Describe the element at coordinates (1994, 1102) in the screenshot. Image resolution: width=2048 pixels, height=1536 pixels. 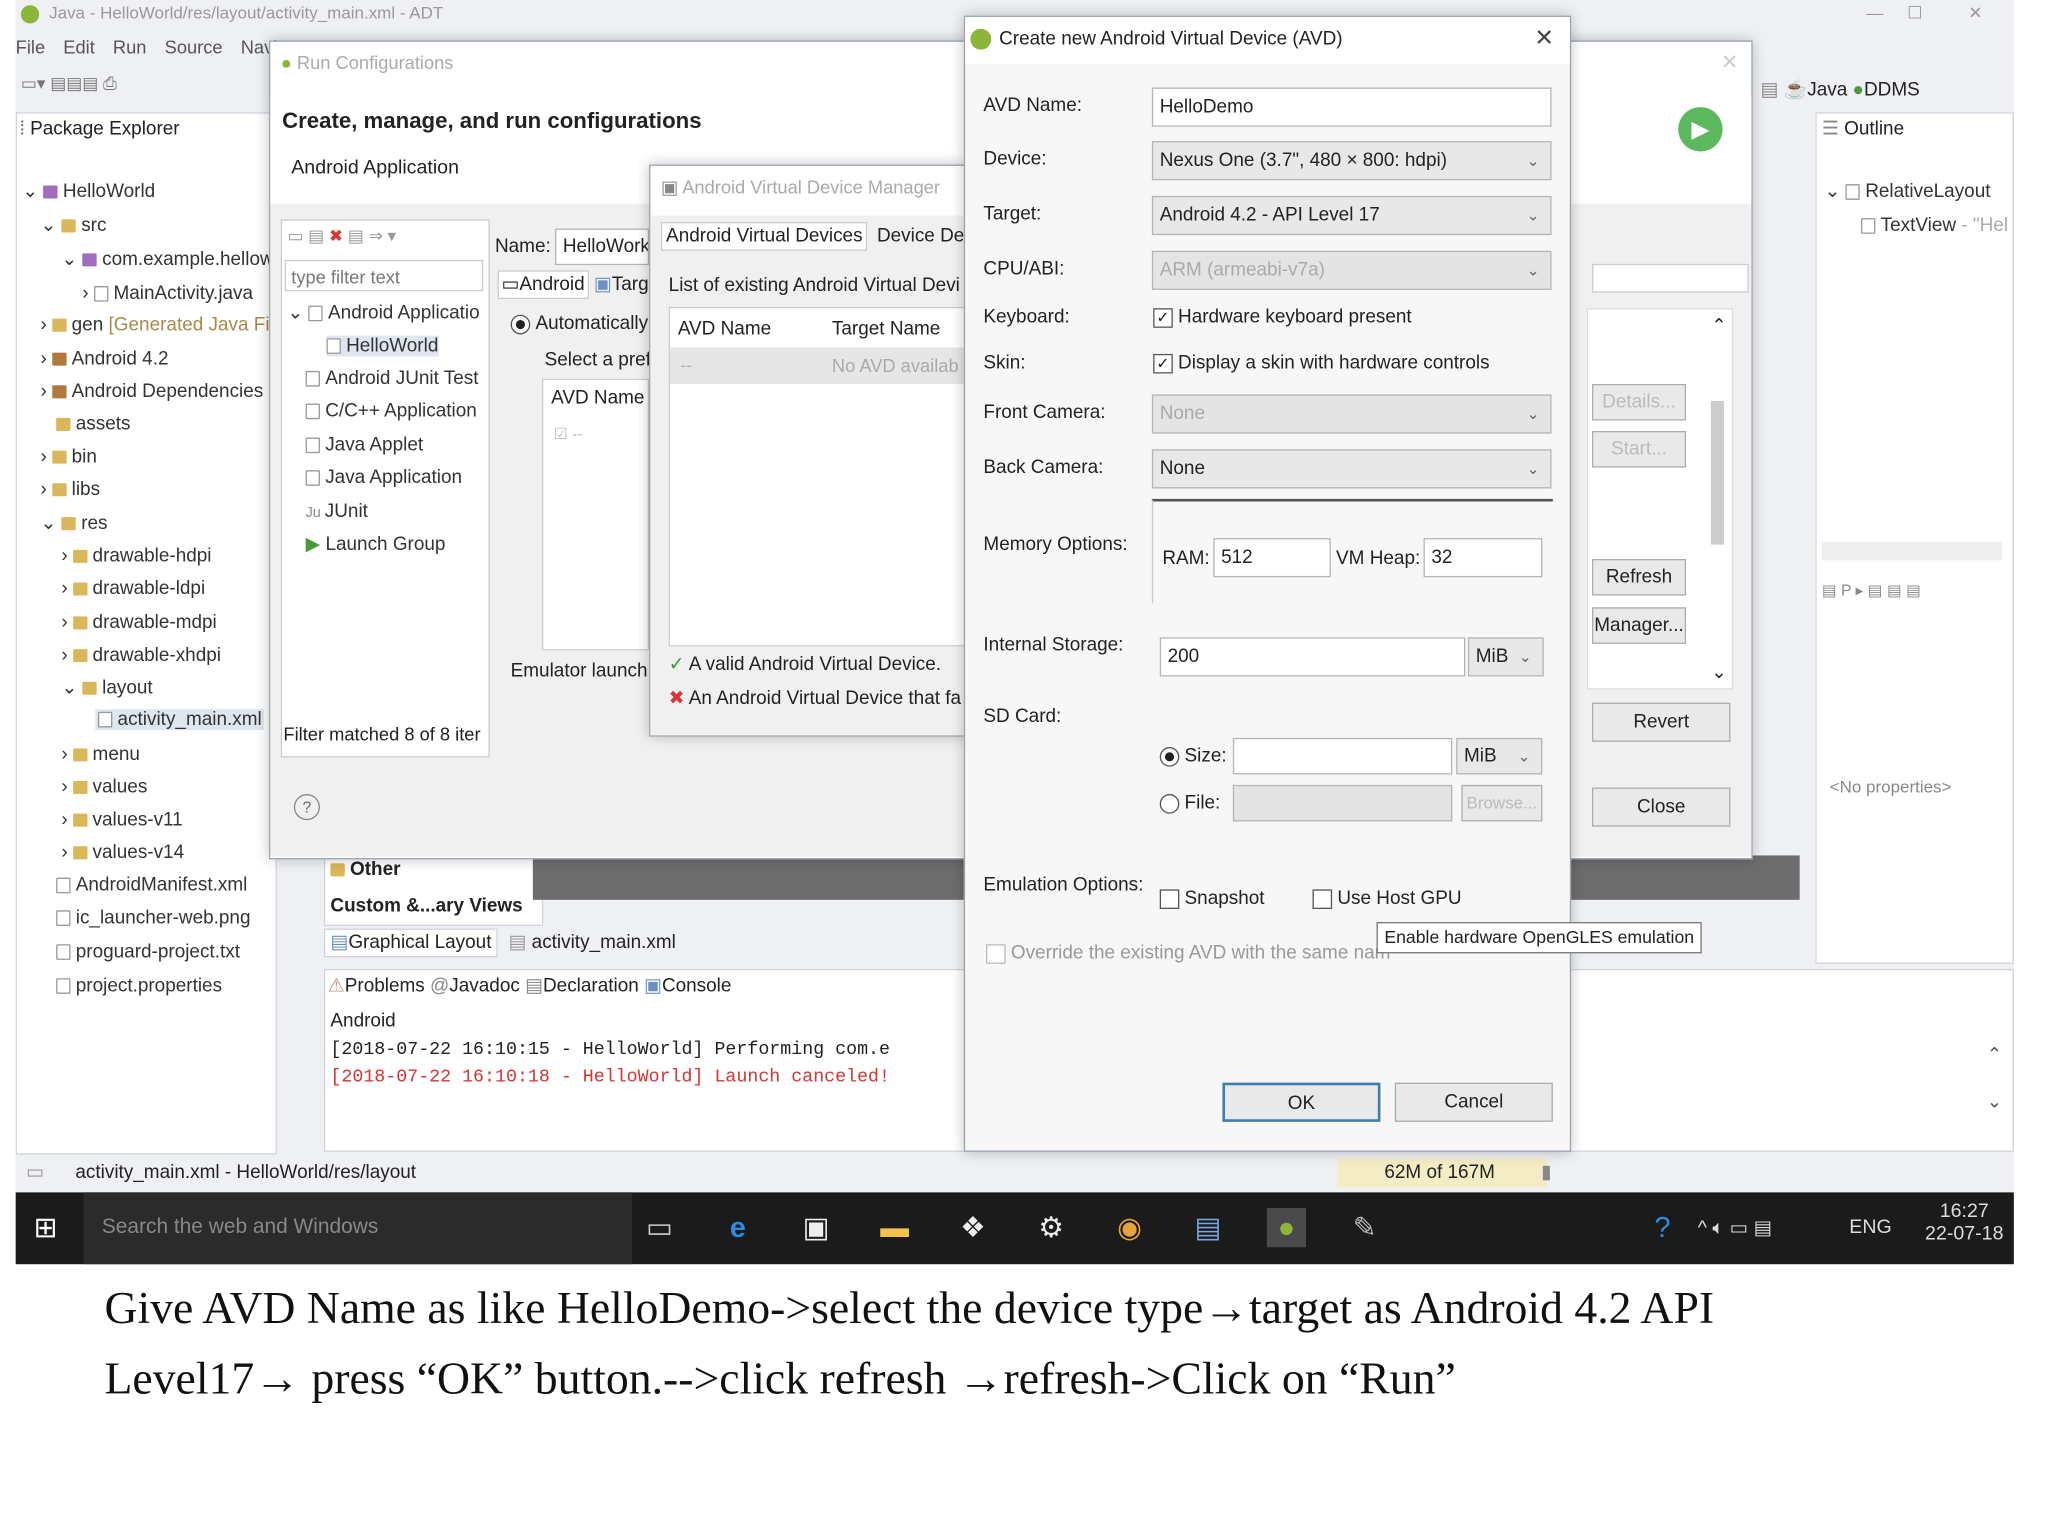
I see `console-scroll-down-icon: ⌄` at that location.